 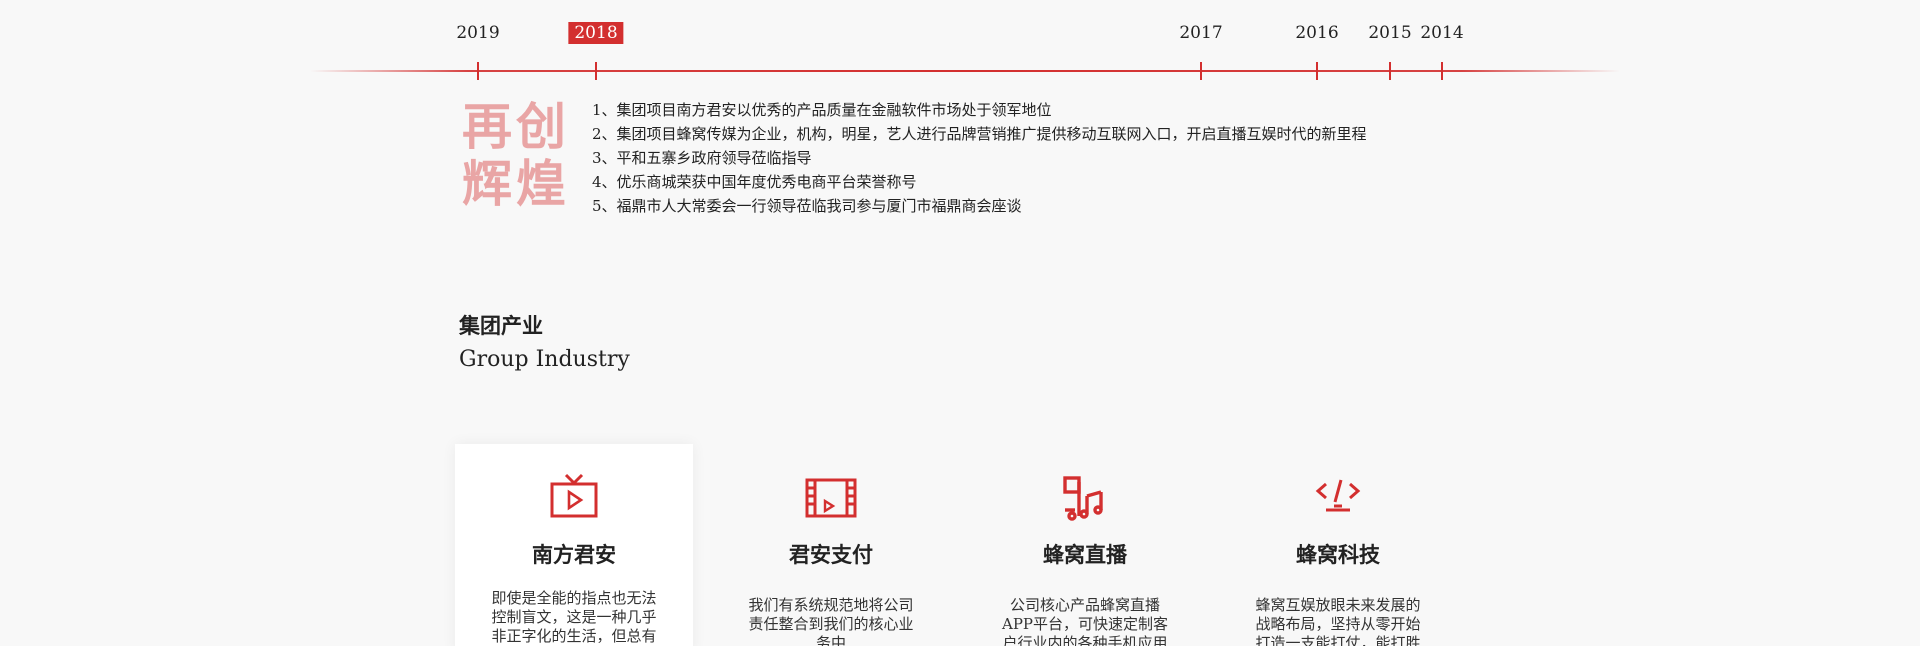 I want to click on music-icon, so click(x=1085, y=498).